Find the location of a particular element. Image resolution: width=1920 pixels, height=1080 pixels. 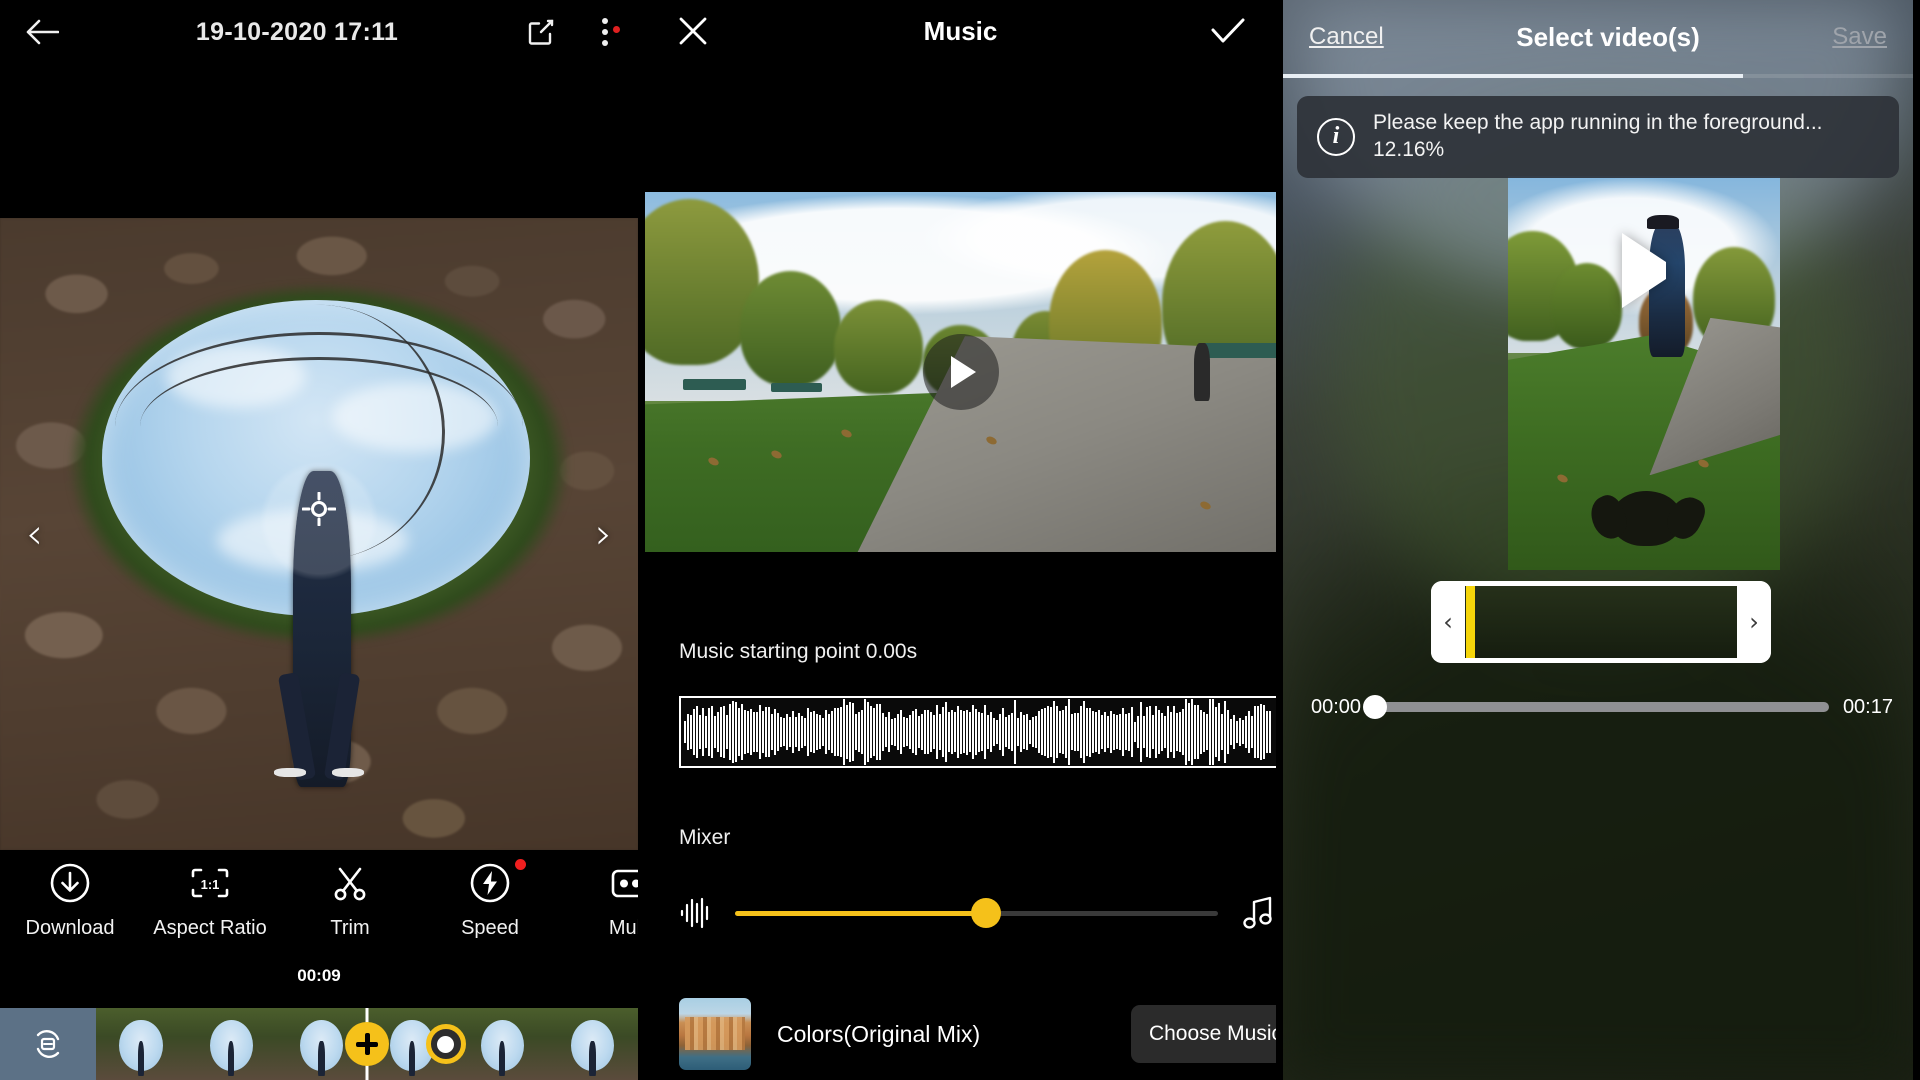

tool-label: Multi is located at coordinates (623, 928).